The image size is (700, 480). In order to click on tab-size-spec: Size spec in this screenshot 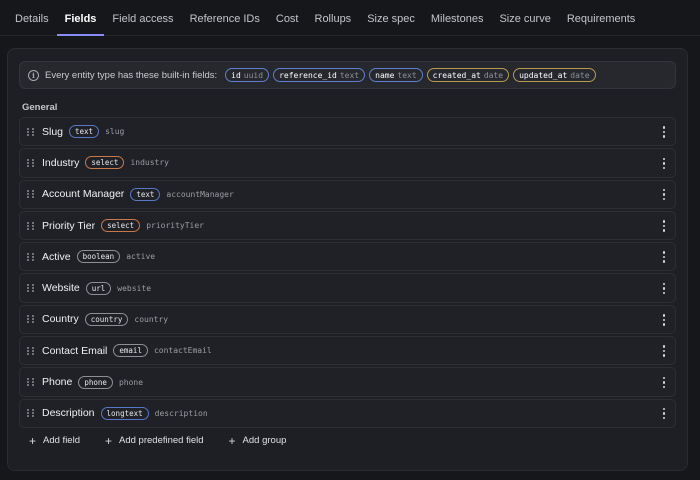, I will do `click(391, 18)`.